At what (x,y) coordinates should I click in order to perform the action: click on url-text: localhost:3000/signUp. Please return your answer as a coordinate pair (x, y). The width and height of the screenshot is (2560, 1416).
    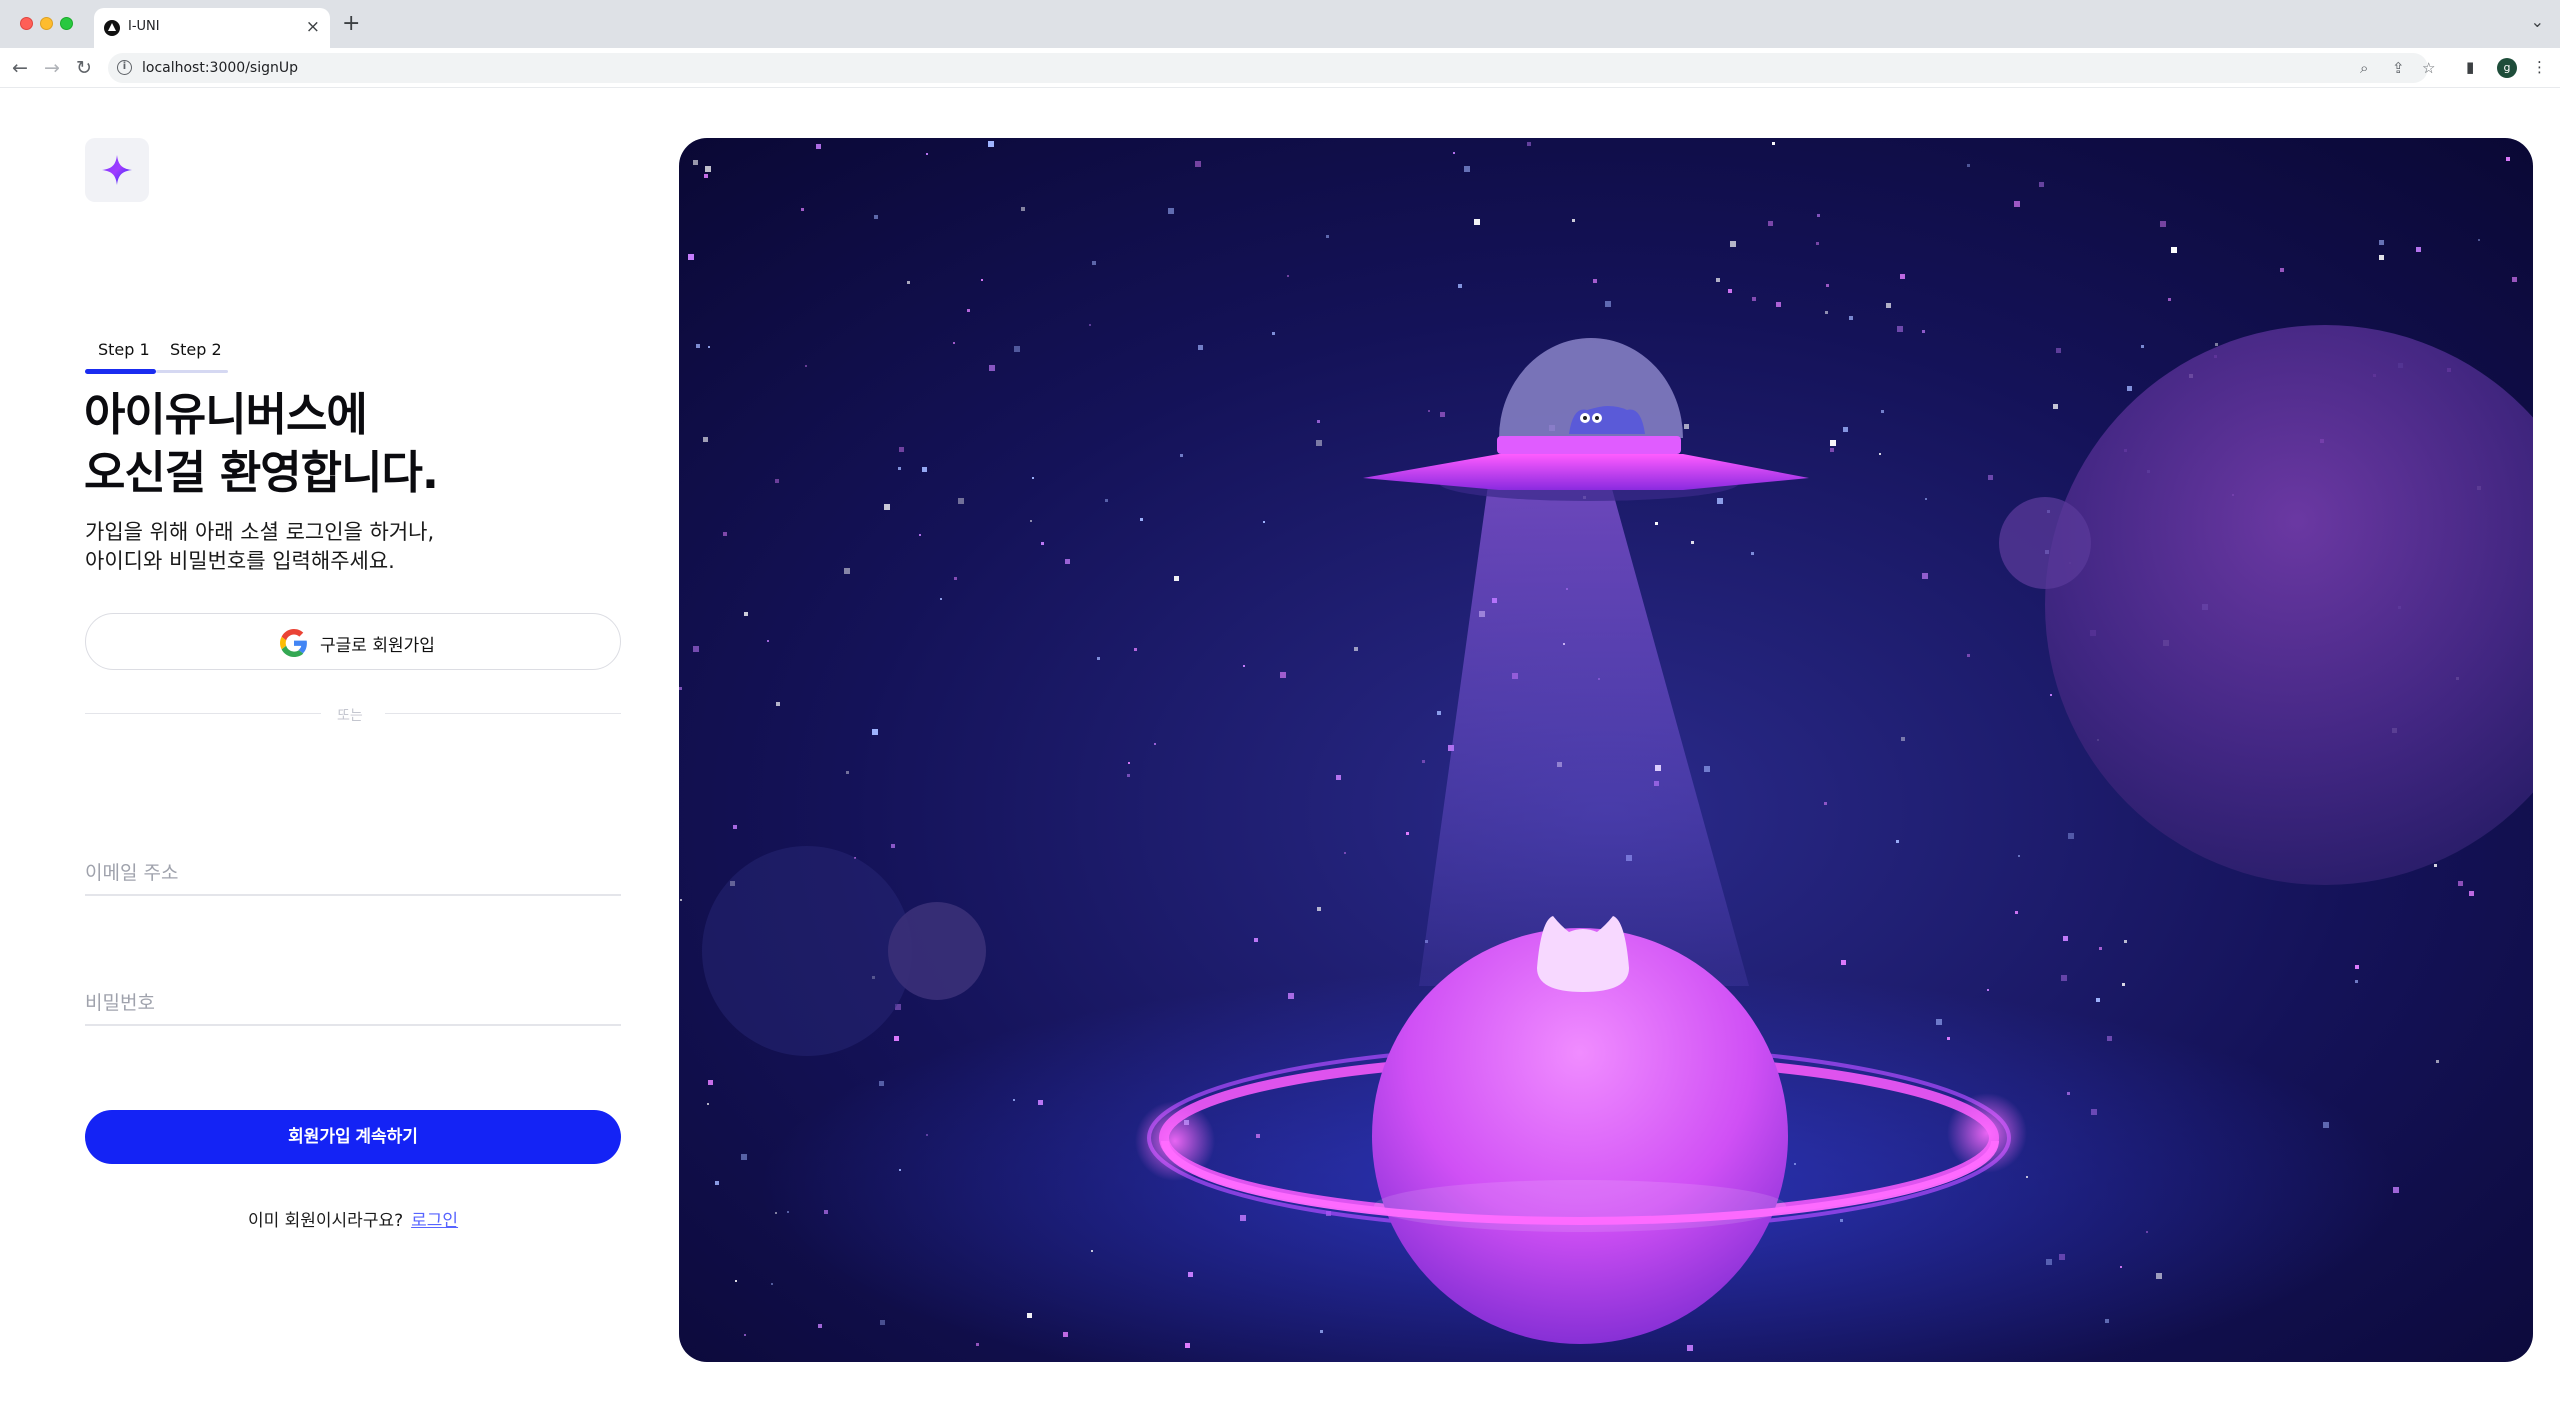
    Looking at the image, I should click on (220, 68).